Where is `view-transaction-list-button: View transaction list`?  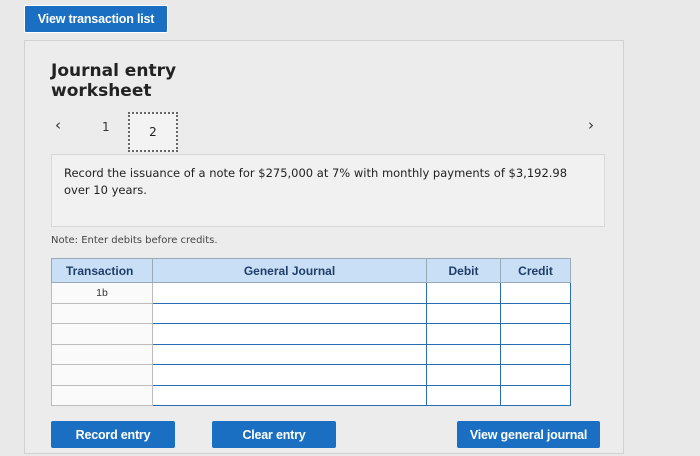 view-transaction-list-button: View transaction list is located at coordinates (96, 19).